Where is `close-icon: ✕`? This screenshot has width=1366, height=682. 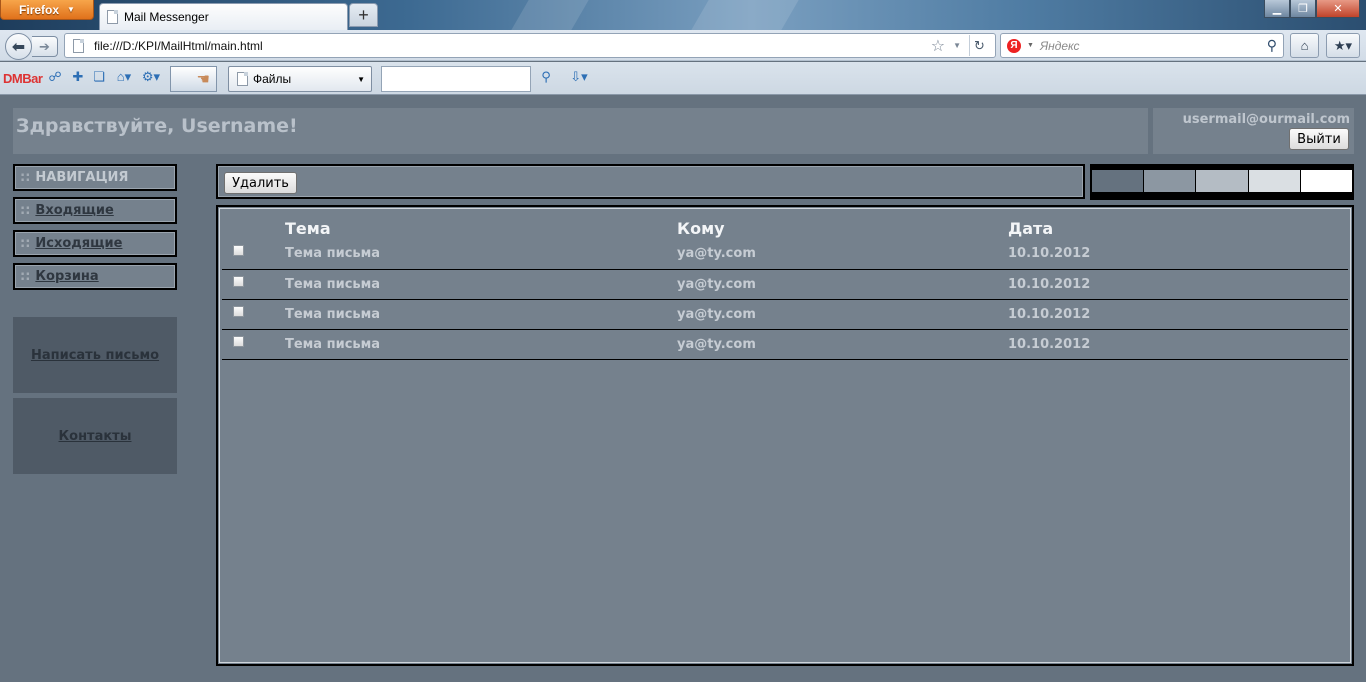 close-icon: ✕ is located at coordinates (1338, 9).